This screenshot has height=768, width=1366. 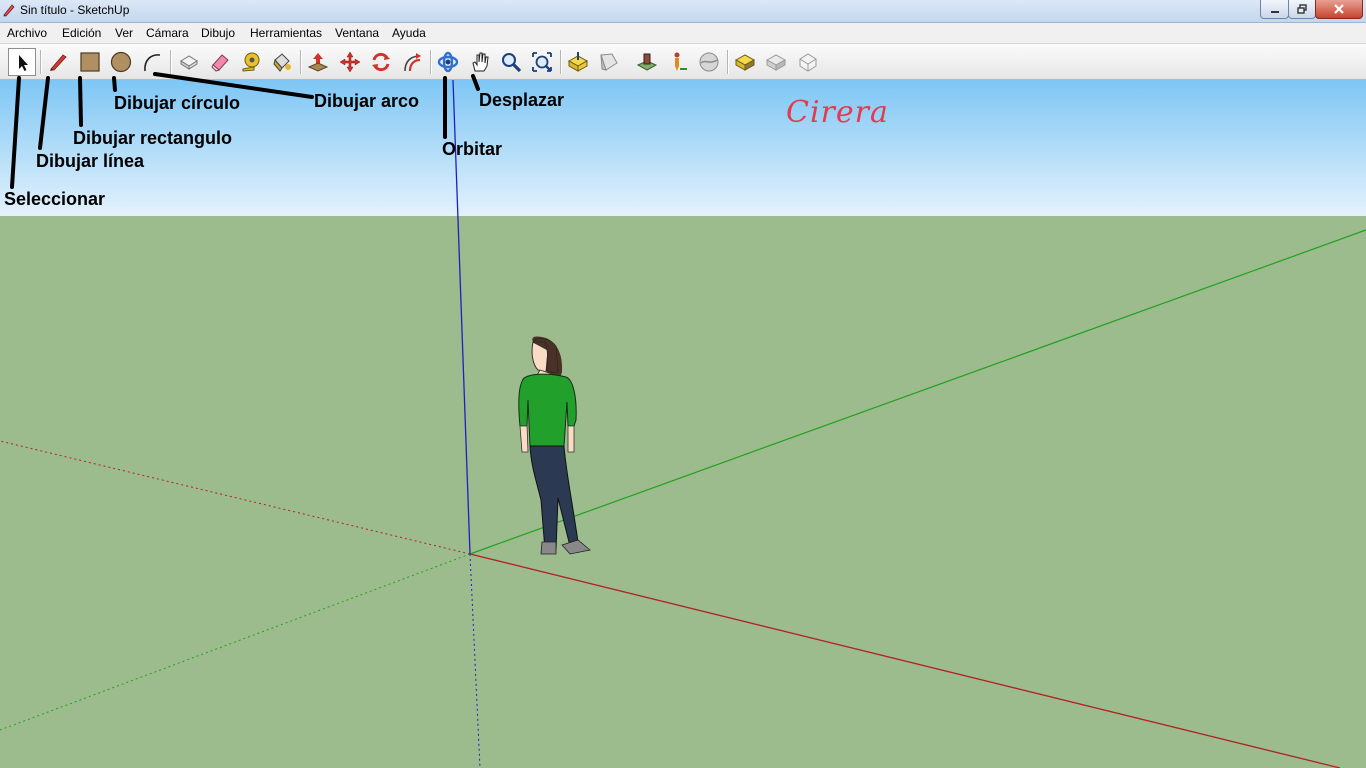 What do you see at coordinates (90, 161) in the screenshot?
I see `callout-dibujar-linea: Dibujar línea` at bounding box center [90, 161].